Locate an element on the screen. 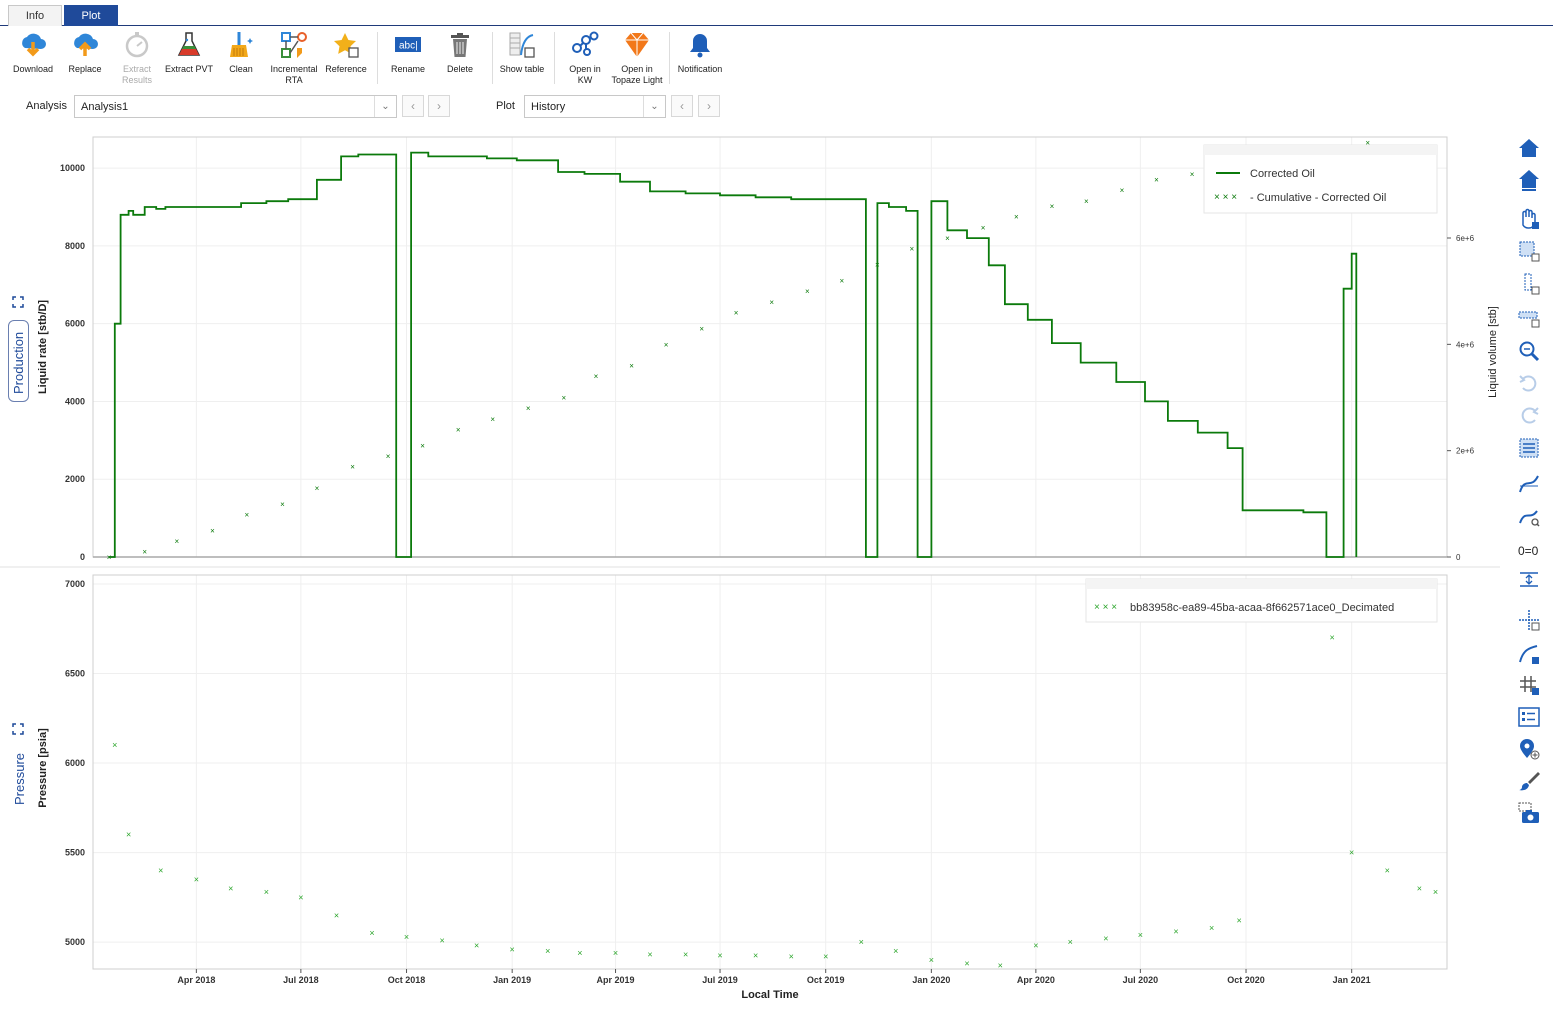 The width and height of the screenshot is (1553, 1015). analysis-prev-button: ‹ is located at coordinates (413, 106).